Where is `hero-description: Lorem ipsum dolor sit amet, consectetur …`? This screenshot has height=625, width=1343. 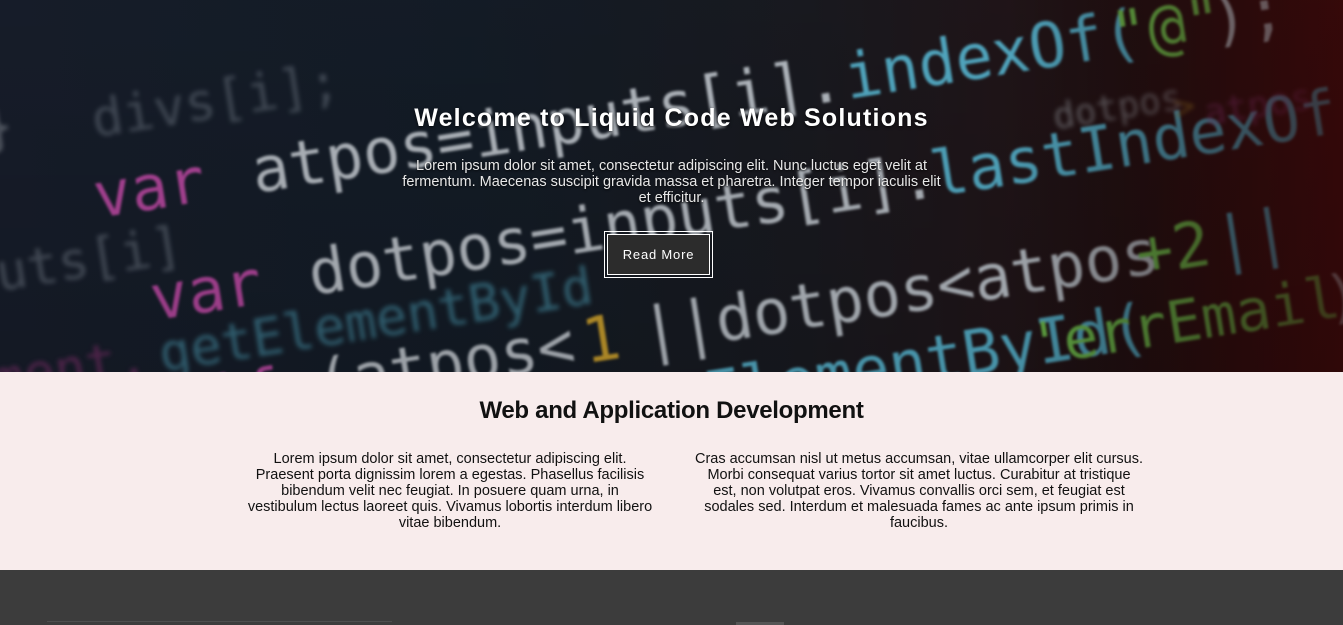
hero-description: Lorem ipsum dolor sit amet, consectetur … is located at coordinates (671, 182).